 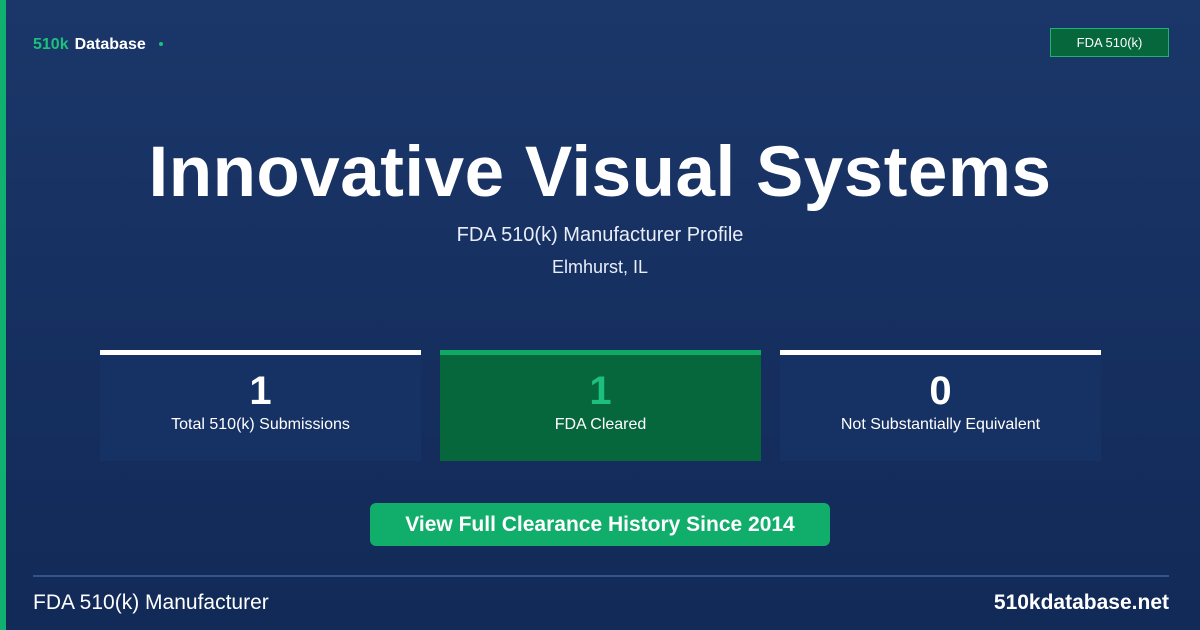 I want to click on stat-label: Not Substantially Equivalent, so click(x=940, y=424).